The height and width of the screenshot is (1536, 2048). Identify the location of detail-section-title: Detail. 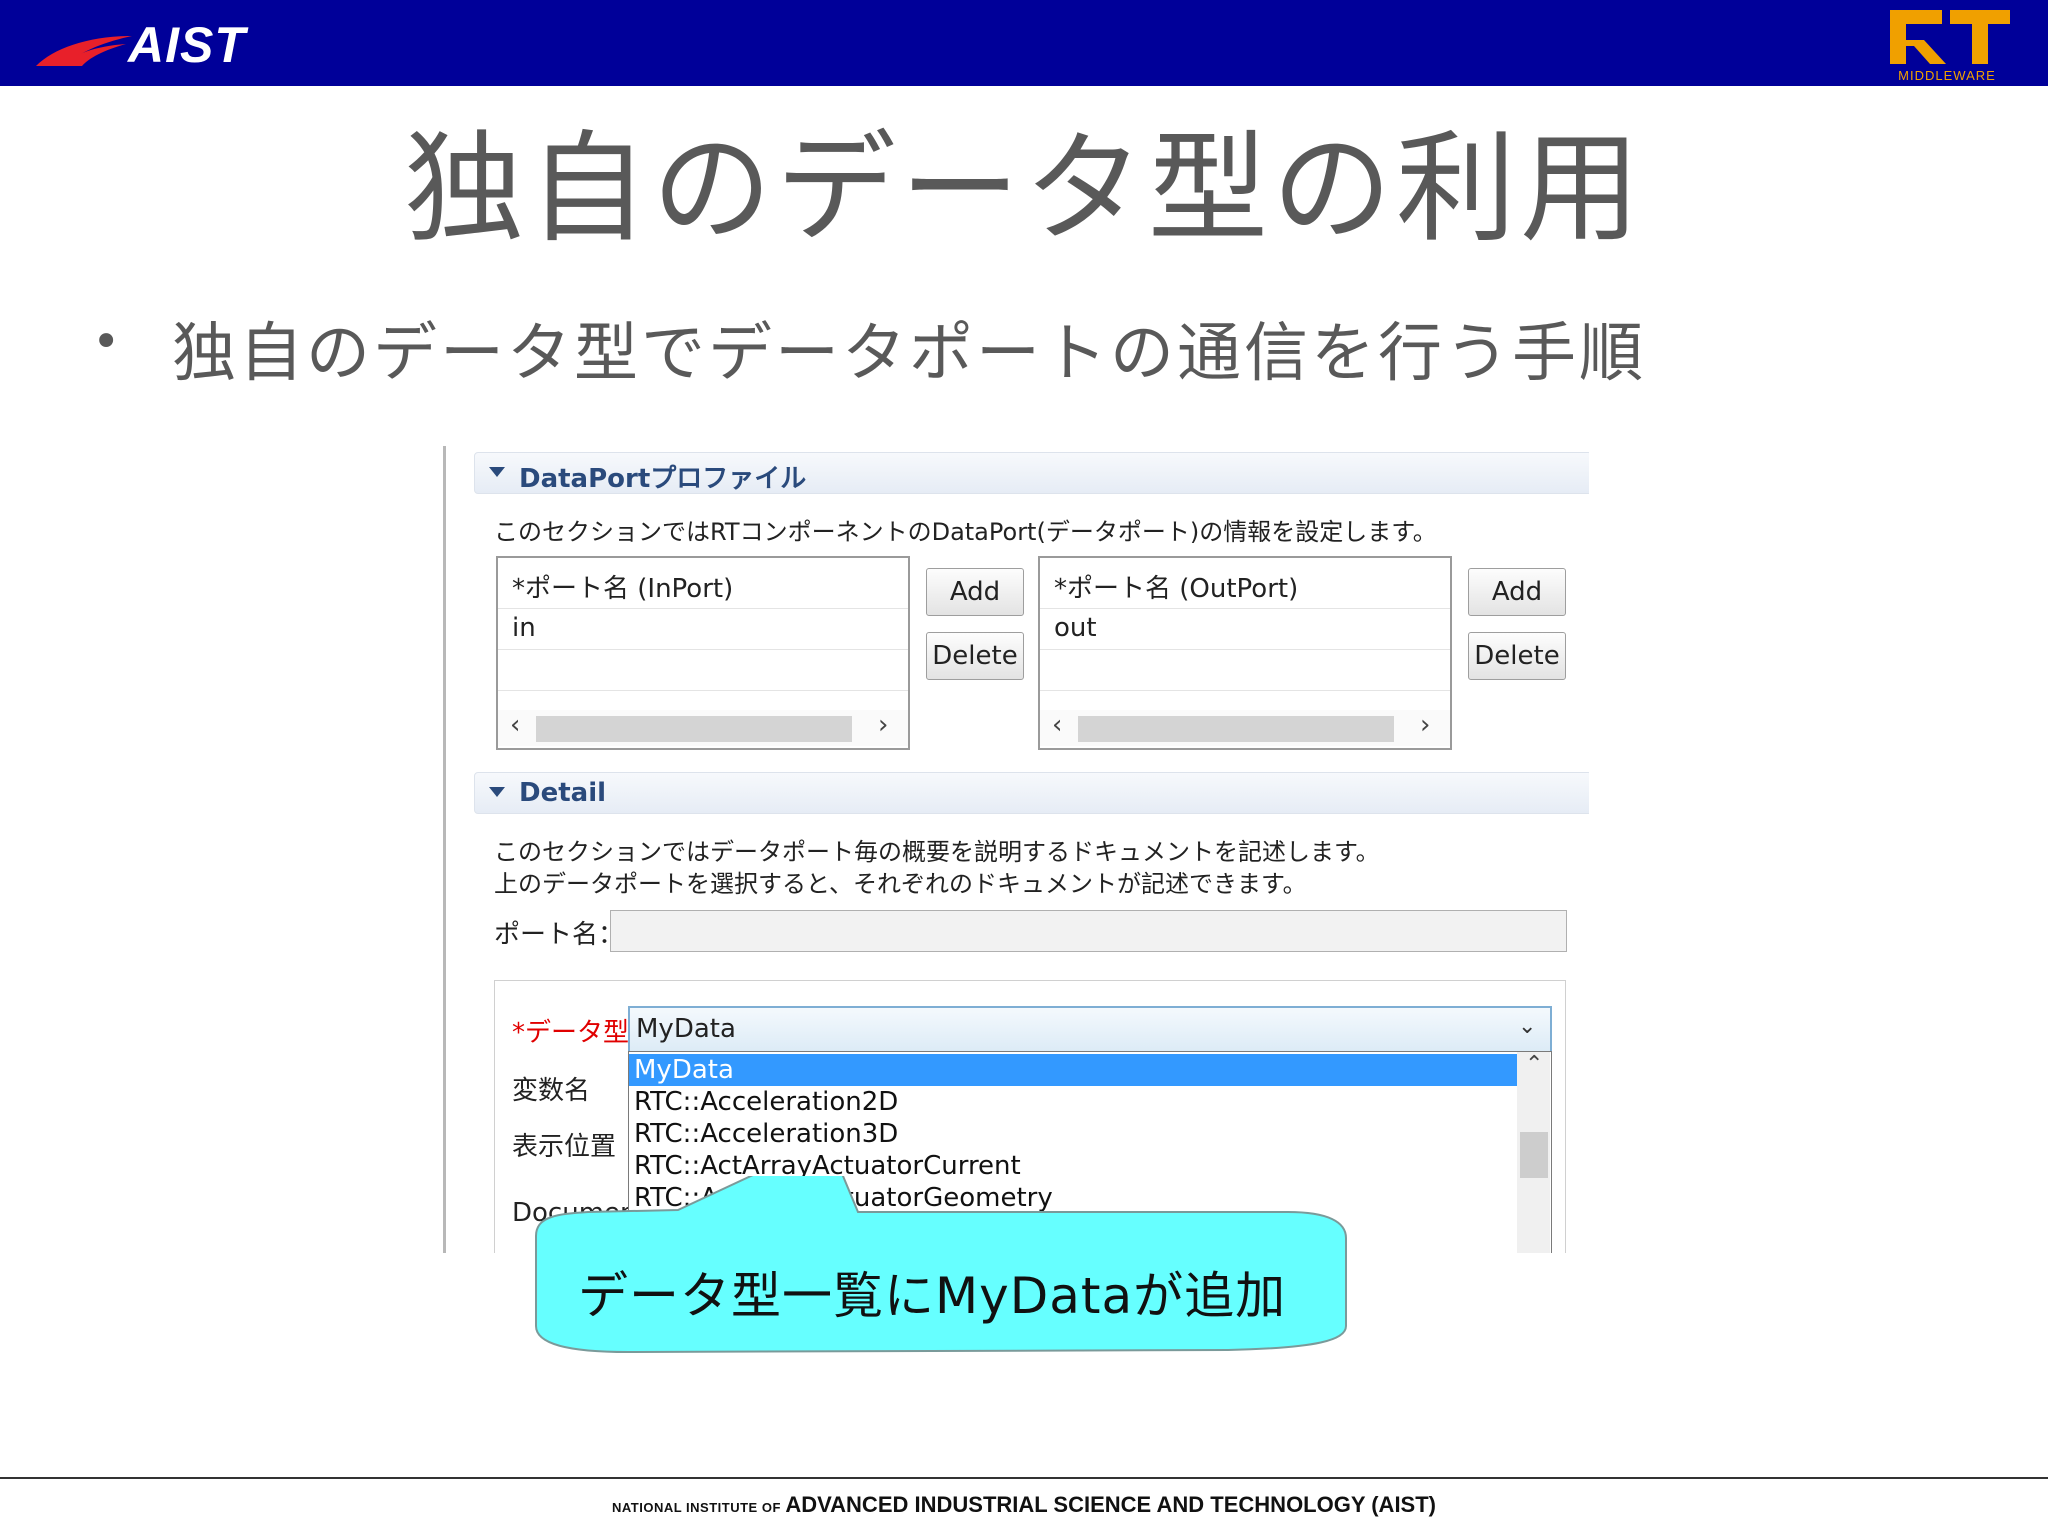
(563, 793).